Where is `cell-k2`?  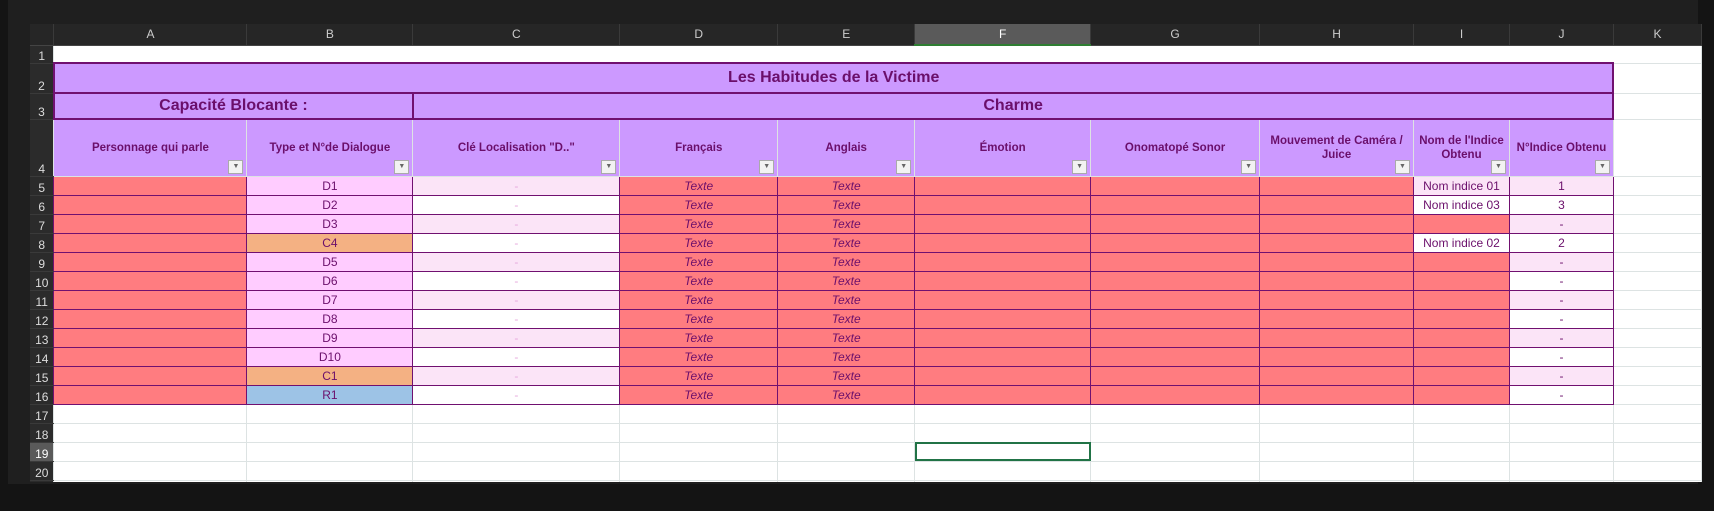
cell-k2 is located at coordinates (1657, 78).